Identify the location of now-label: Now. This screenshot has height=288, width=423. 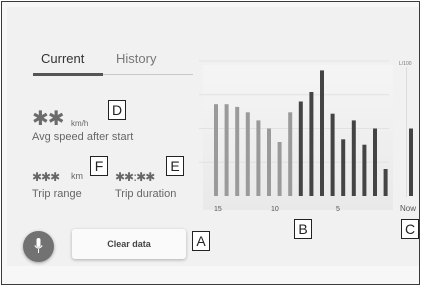
(408, 208).